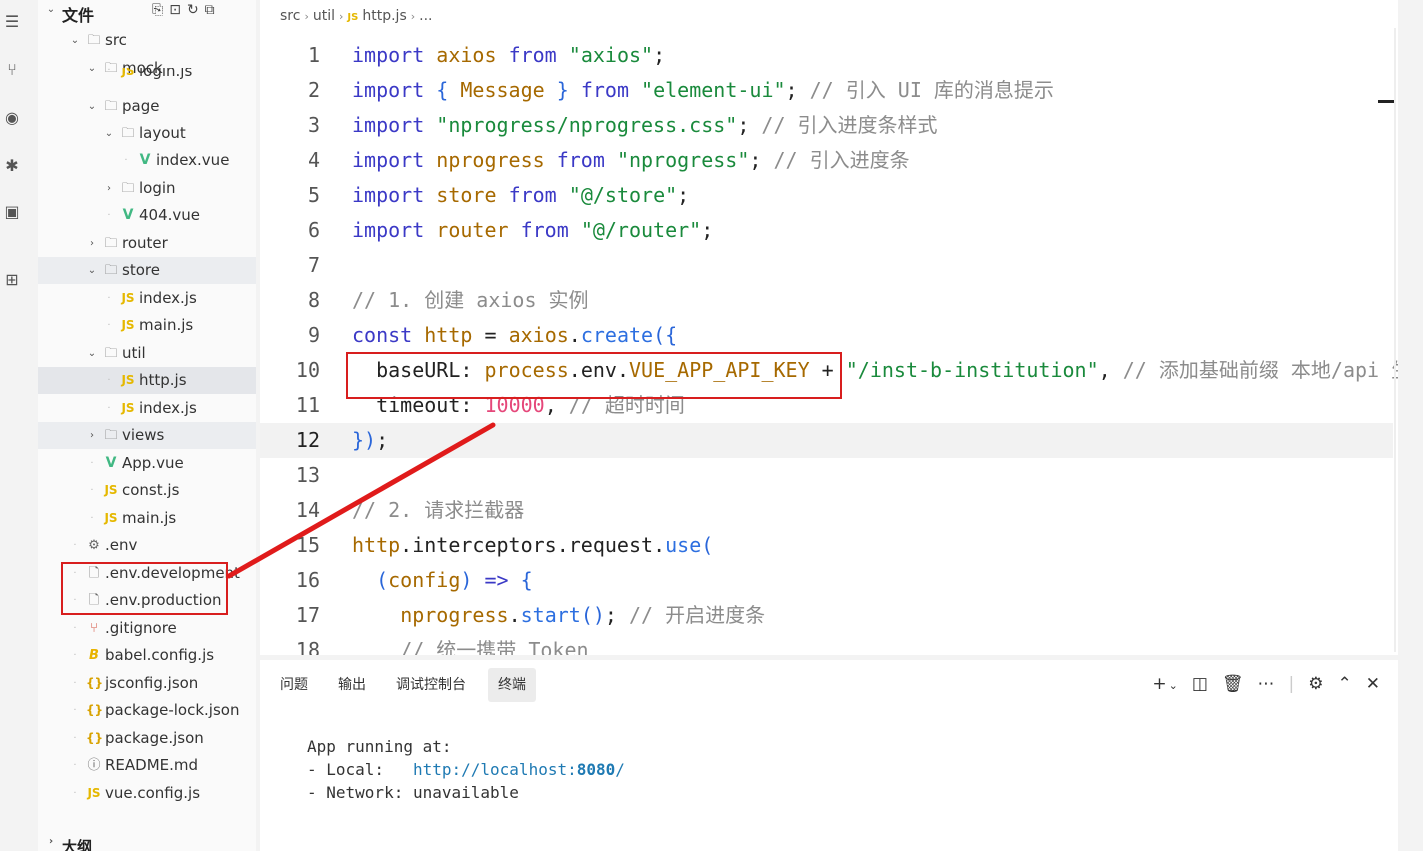 This screenshot has width=1423, height=851. What do you see at coordinates (196, 10) in the screenshot?
I see `refresh-icon: ↻` at bounding box center [196, 10].